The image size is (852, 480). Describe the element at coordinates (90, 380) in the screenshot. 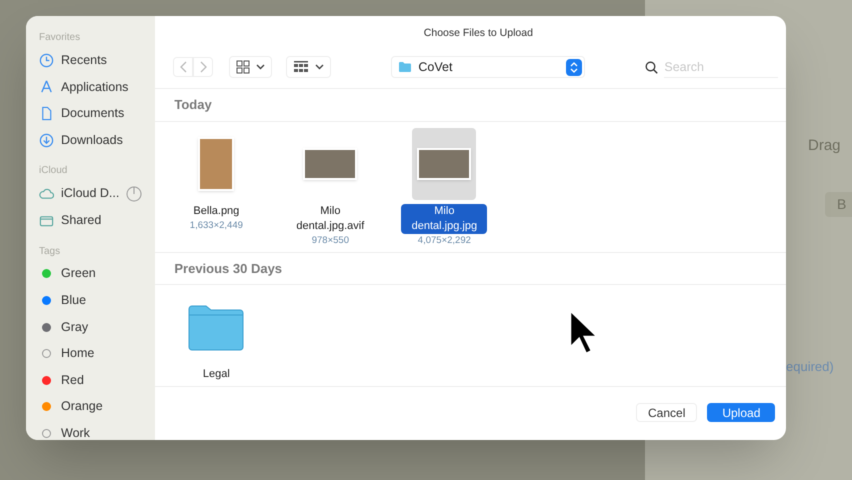

I see `sidebar-item: Red` at that location.